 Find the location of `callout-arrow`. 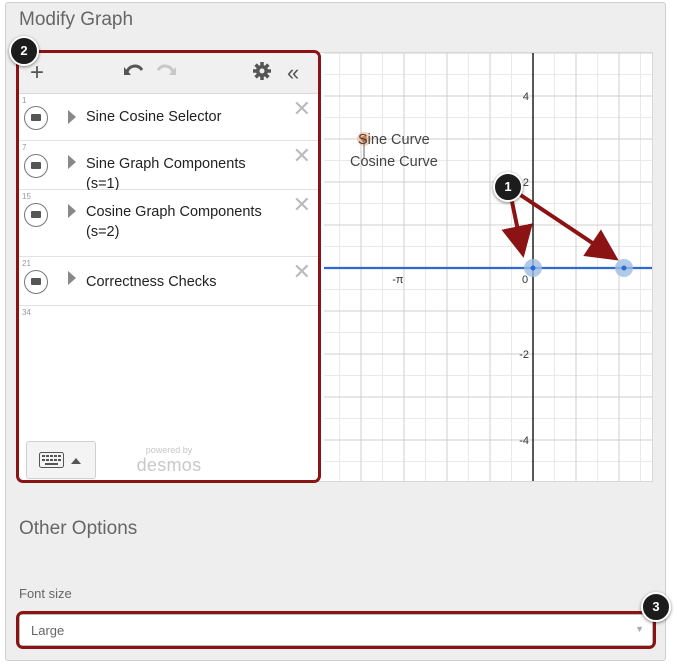

callout-arrow is located at coordinates (566, 225).